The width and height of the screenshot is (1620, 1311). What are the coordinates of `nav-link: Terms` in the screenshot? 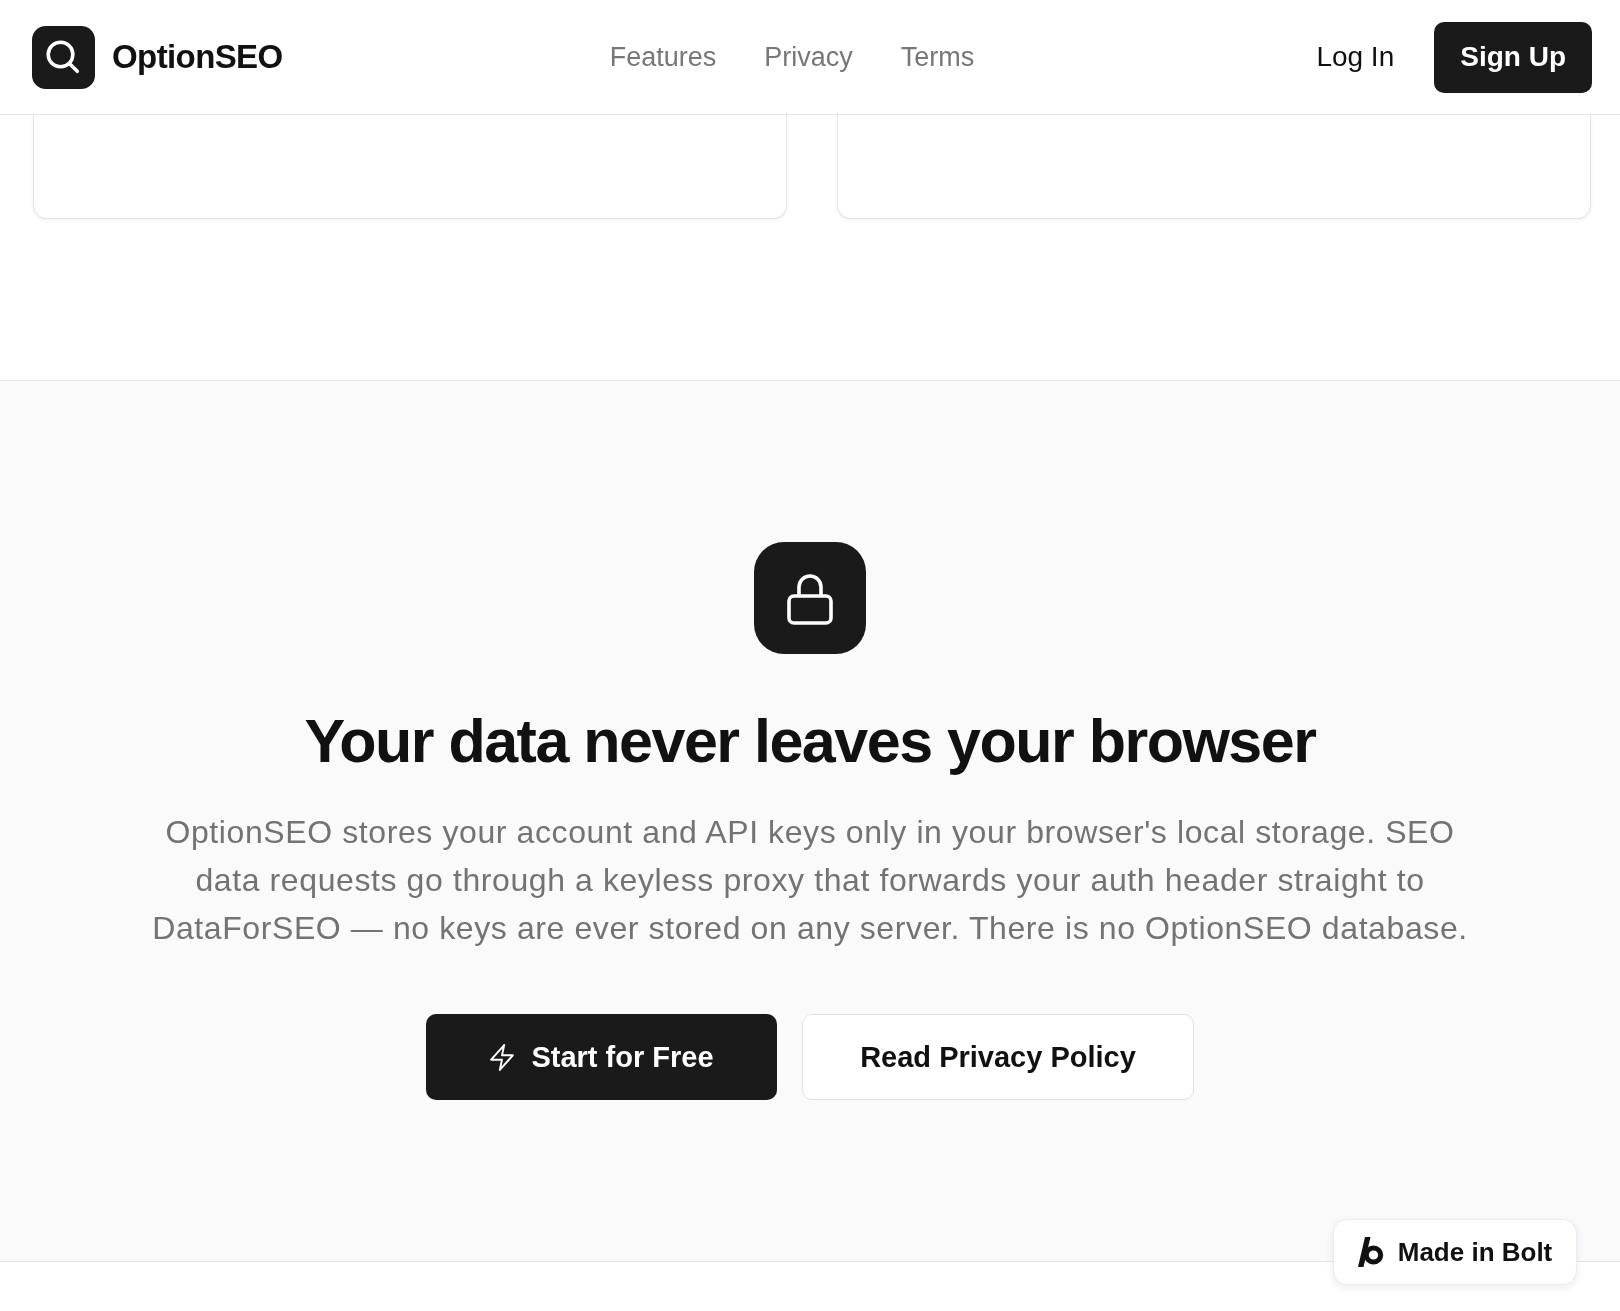 It's located at (937, 57).